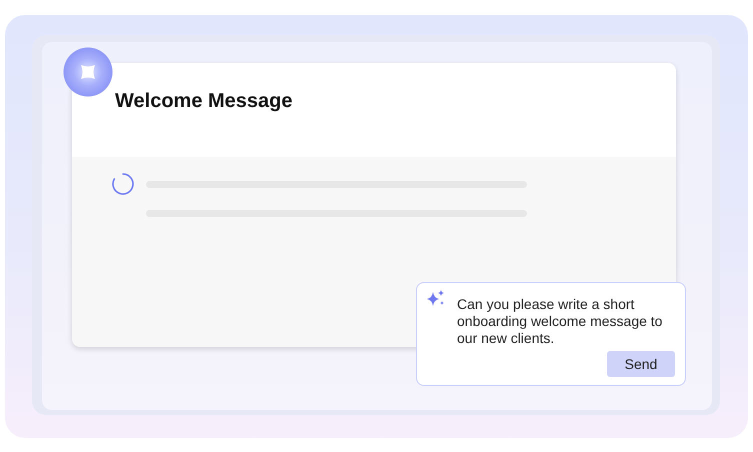  Describe the element at coordinates (641, 364) in the screenshot. I see `send-button: Send` at that location.